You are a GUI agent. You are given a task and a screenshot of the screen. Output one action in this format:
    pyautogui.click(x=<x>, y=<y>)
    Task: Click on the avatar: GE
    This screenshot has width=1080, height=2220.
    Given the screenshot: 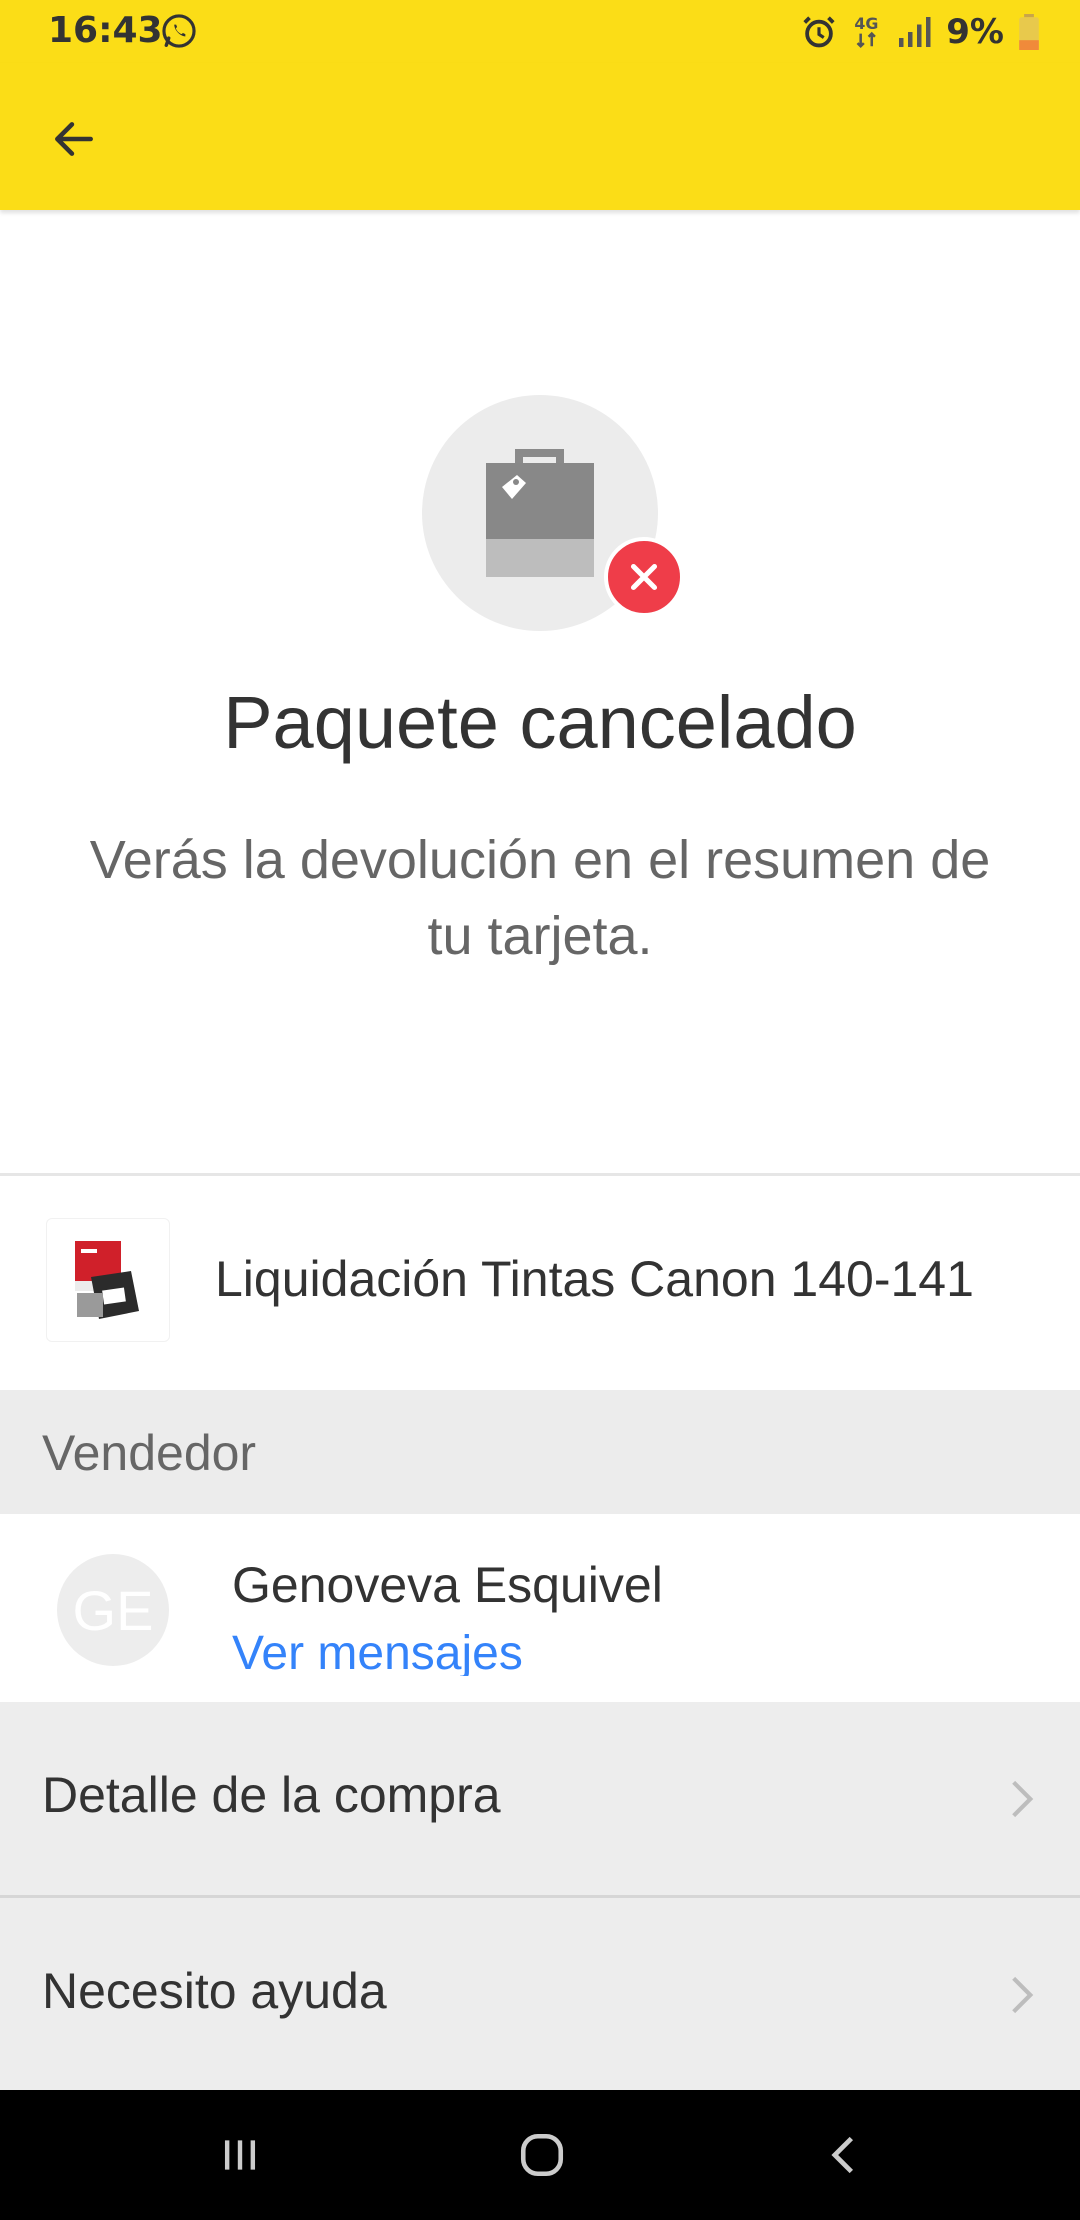 What is the action you would take?
    pyautogui.click(x=113, y=1610)
    